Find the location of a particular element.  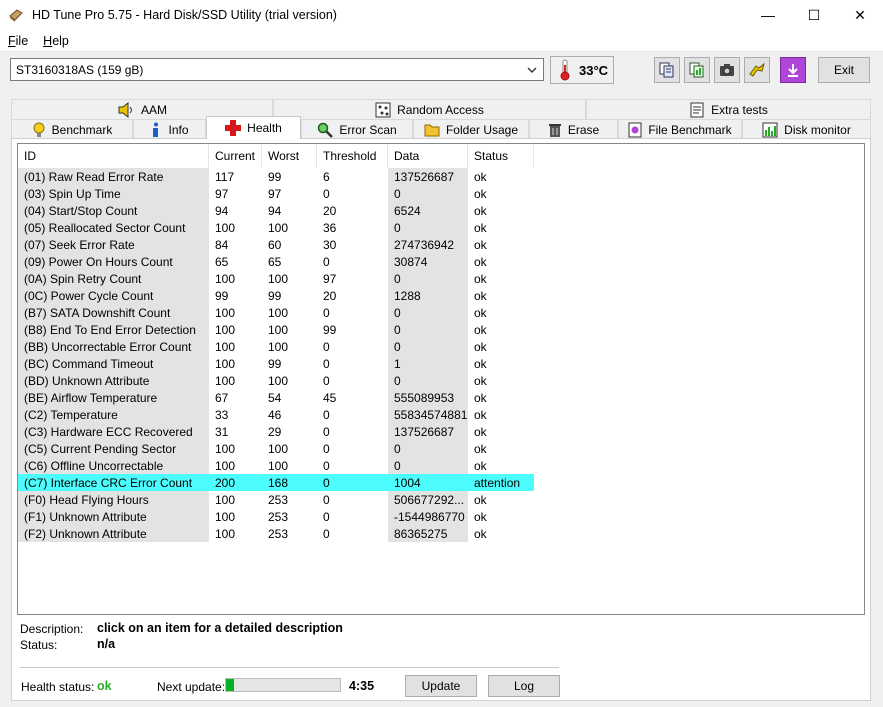

cell-id: (C2) Temperature is located at coordinates (113, 414).